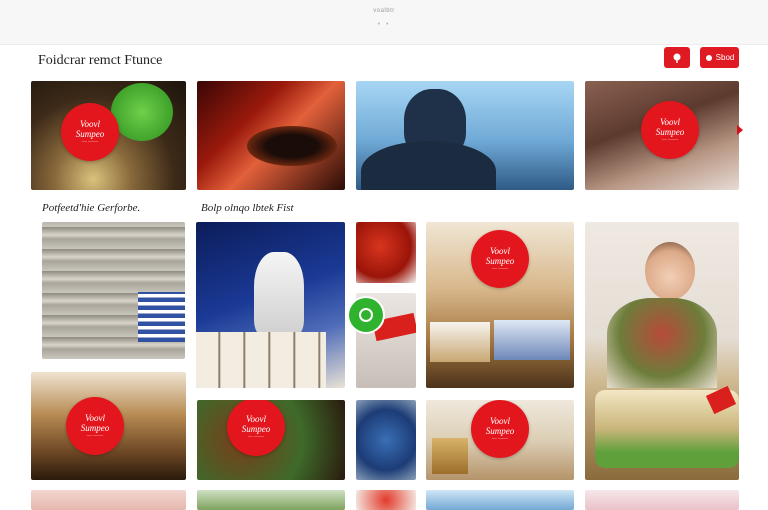 This screenshot has width=768, height=510. What do you see at coordinates (384, 11) in the screenshot?
I see `window-title: voalbtr` at bounding box center [384, 11].